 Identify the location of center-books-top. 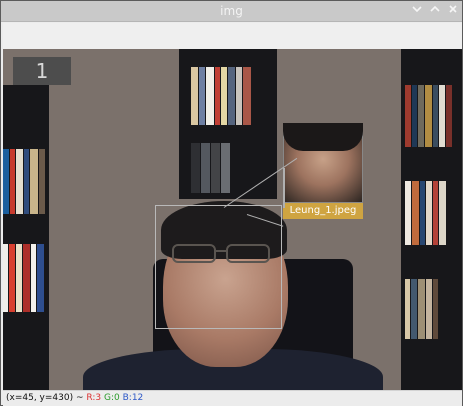
(229, 96).